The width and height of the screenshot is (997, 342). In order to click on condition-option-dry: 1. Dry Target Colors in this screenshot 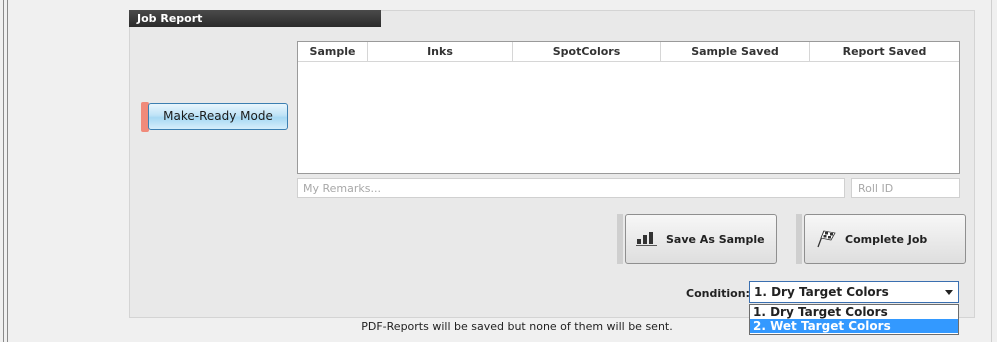, I will do `click(854, 312)`.